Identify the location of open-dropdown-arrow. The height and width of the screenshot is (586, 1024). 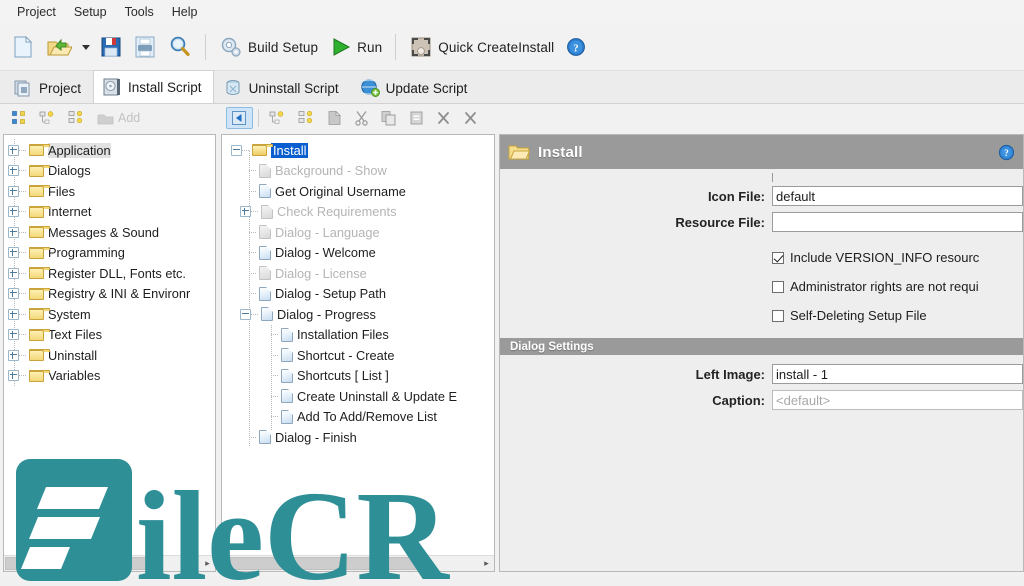
(86, 47).